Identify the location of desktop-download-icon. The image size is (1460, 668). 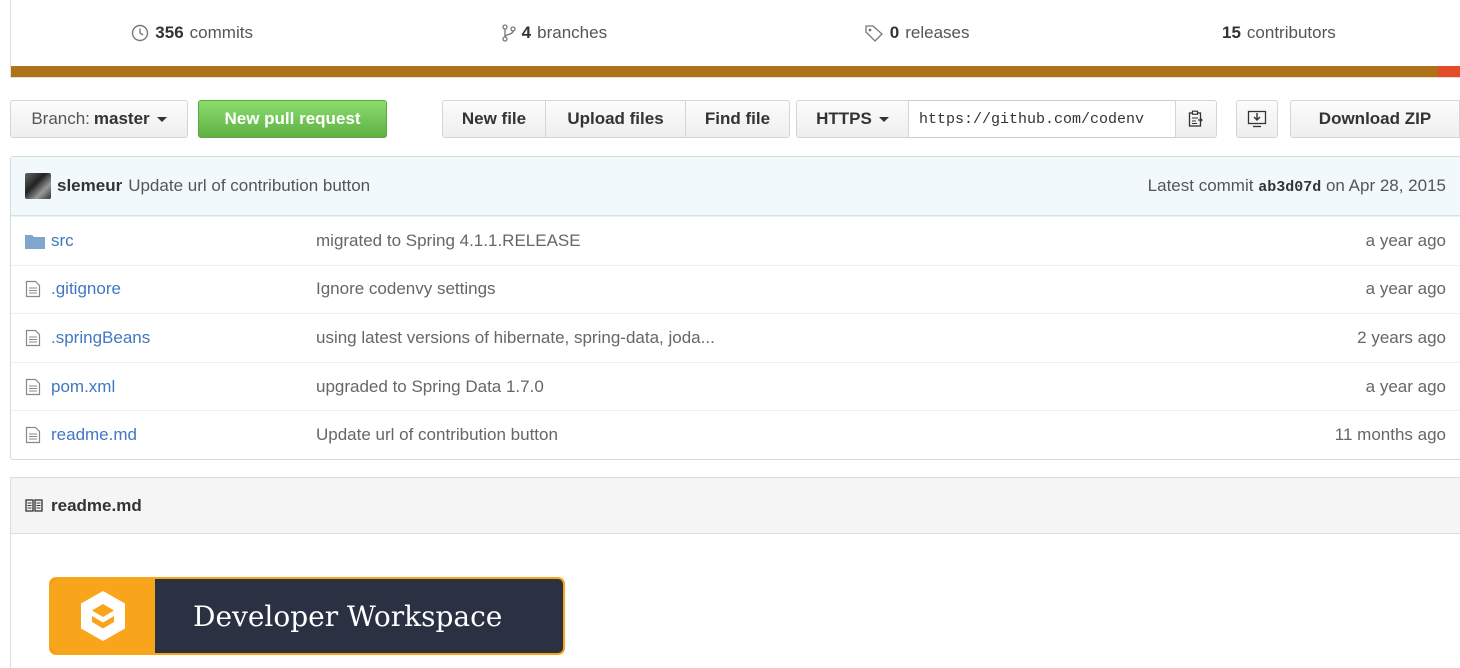
(1257, 119).